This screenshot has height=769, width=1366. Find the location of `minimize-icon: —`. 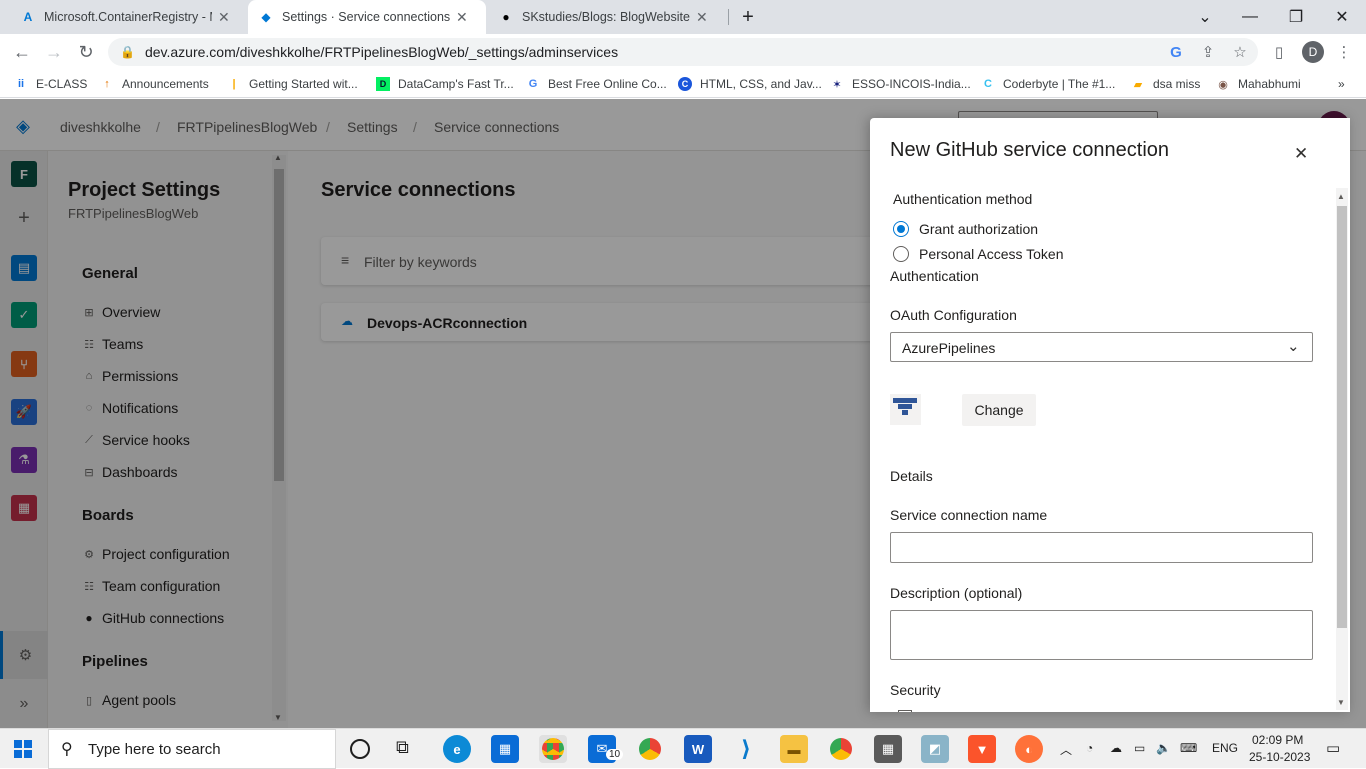

minimize-icon: — is located at coordinates (1250, 17).